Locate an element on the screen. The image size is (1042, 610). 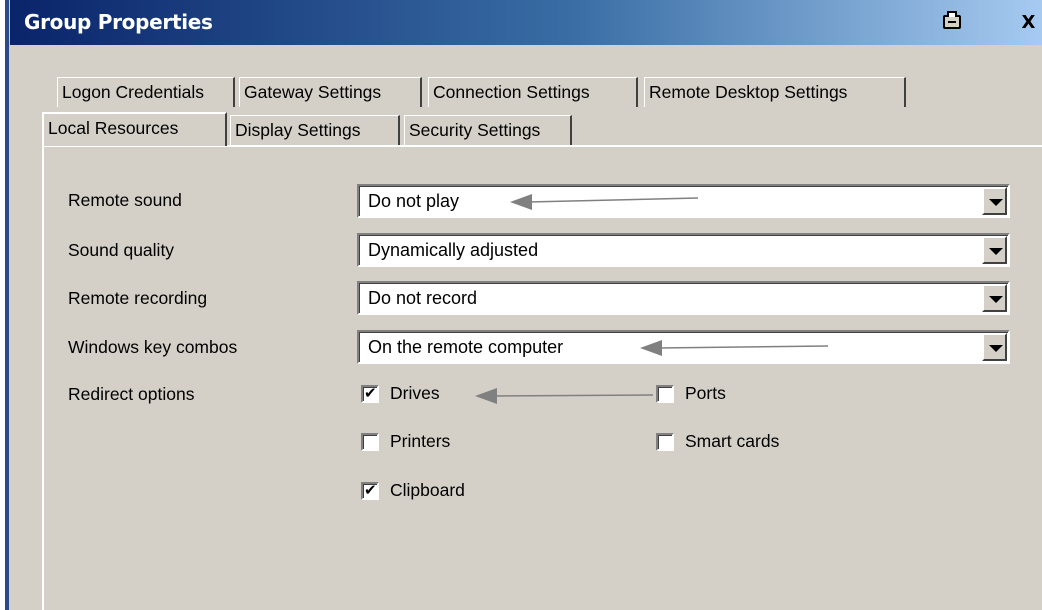
annotation-arrow-drives is located at coordinates (564, 396).